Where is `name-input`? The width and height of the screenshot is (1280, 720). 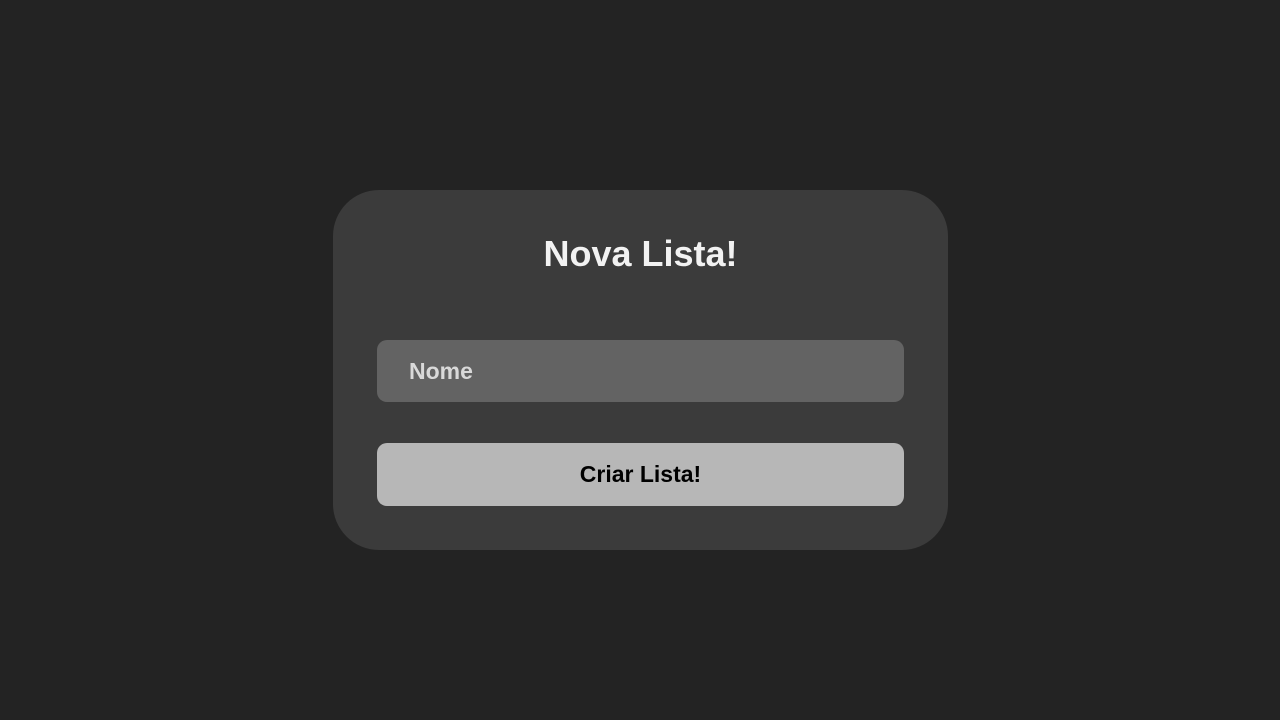
name-input is located at coordinates (640, 371).